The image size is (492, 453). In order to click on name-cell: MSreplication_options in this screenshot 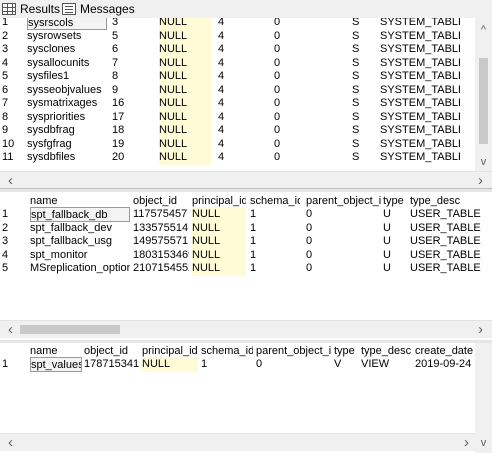, I will do `click(80, 268)`.